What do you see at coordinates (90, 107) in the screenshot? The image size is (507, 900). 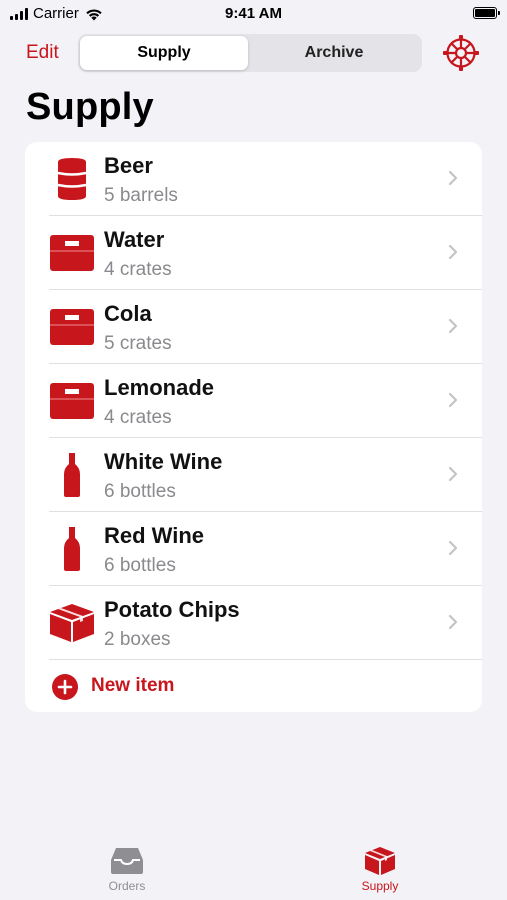 I see `page-title: Supply` at bounding box center [90, 107].